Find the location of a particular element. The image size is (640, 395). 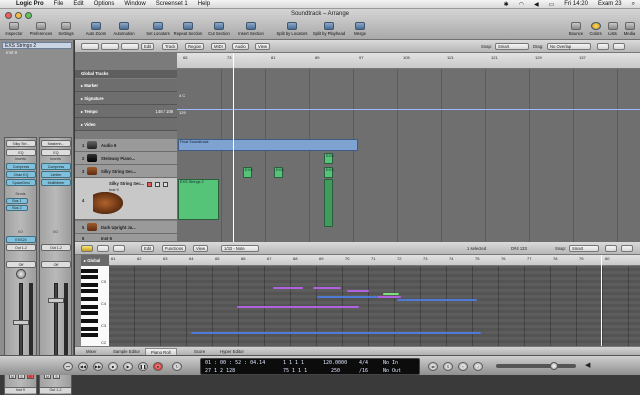

metronome-button: ♪ is located at coordinates (478, 366).